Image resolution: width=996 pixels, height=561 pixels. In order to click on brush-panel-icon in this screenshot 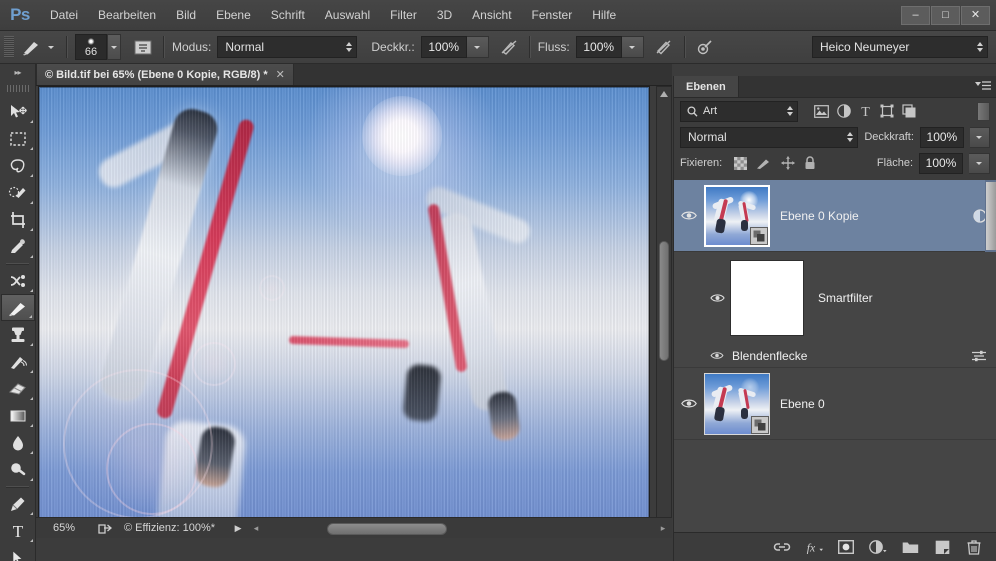, I will do `click(143, 47)`.